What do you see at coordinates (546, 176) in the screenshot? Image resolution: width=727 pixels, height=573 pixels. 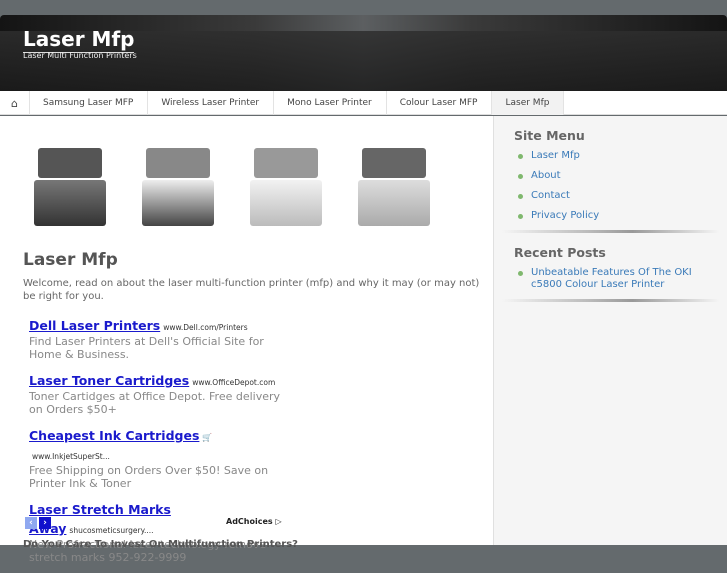 I see `menu-link: About` at bounding box center [546, 176].